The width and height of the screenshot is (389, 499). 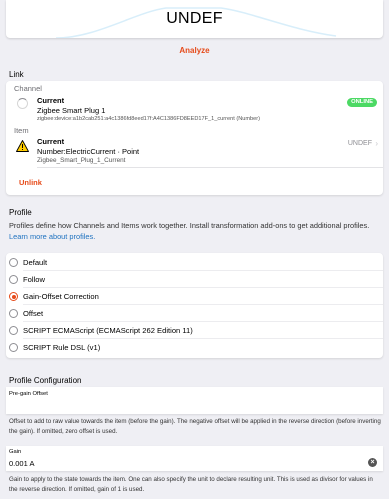 What do you see at coordinates (22, 146) in the screenshot?
I see `warning-icon` at bounding box center [22, 146].